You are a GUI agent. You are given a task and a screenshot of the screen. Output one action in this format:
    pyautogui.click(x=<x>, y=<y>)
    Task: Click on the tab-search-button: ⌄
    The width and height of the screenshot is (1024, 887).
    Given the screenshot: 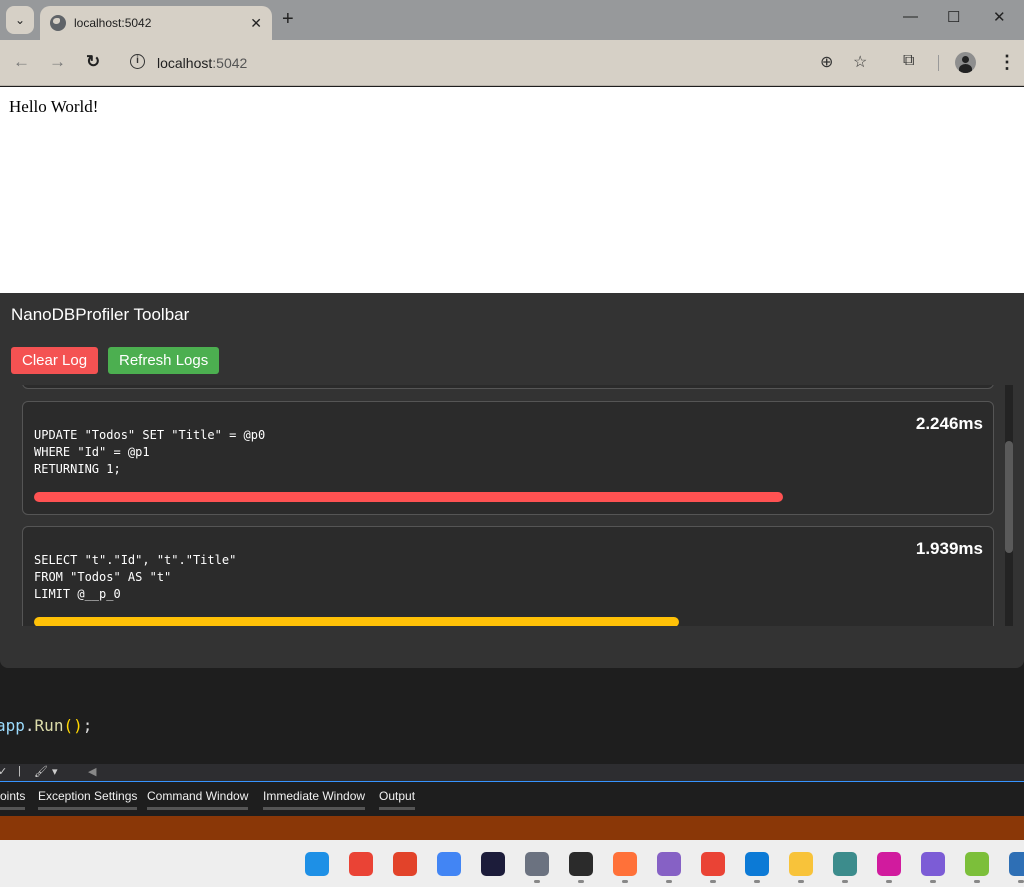 What is the action you would take?
    pyautogui.click(x=20, y=20)
    